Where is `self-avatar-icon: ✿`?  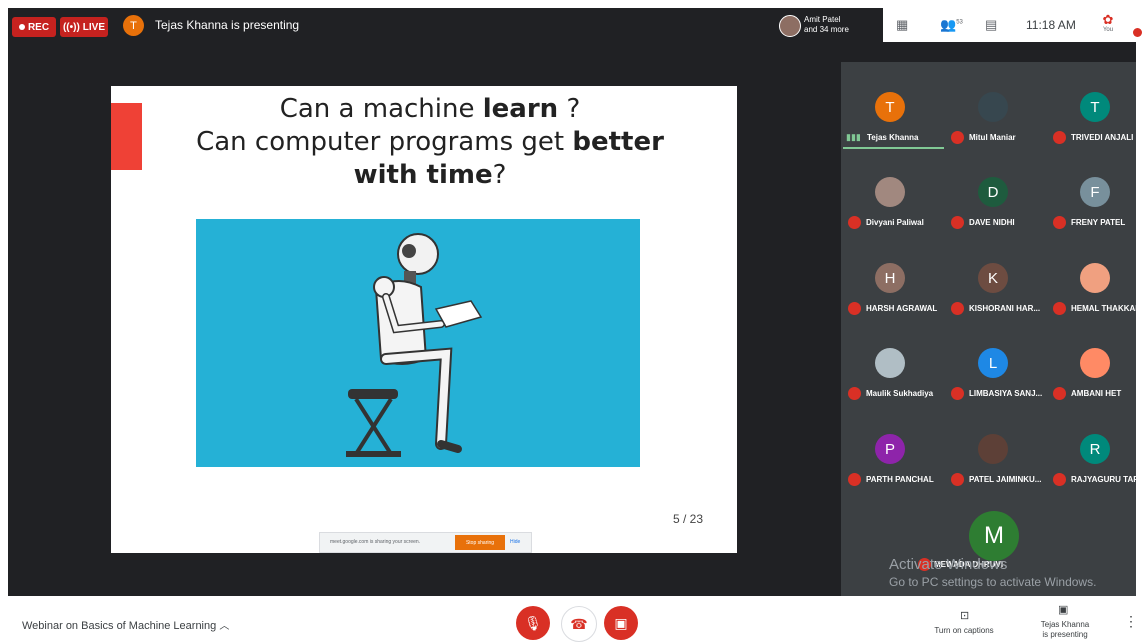 self-avatar-icon: ✿ is located at coordinates (1108, 19).